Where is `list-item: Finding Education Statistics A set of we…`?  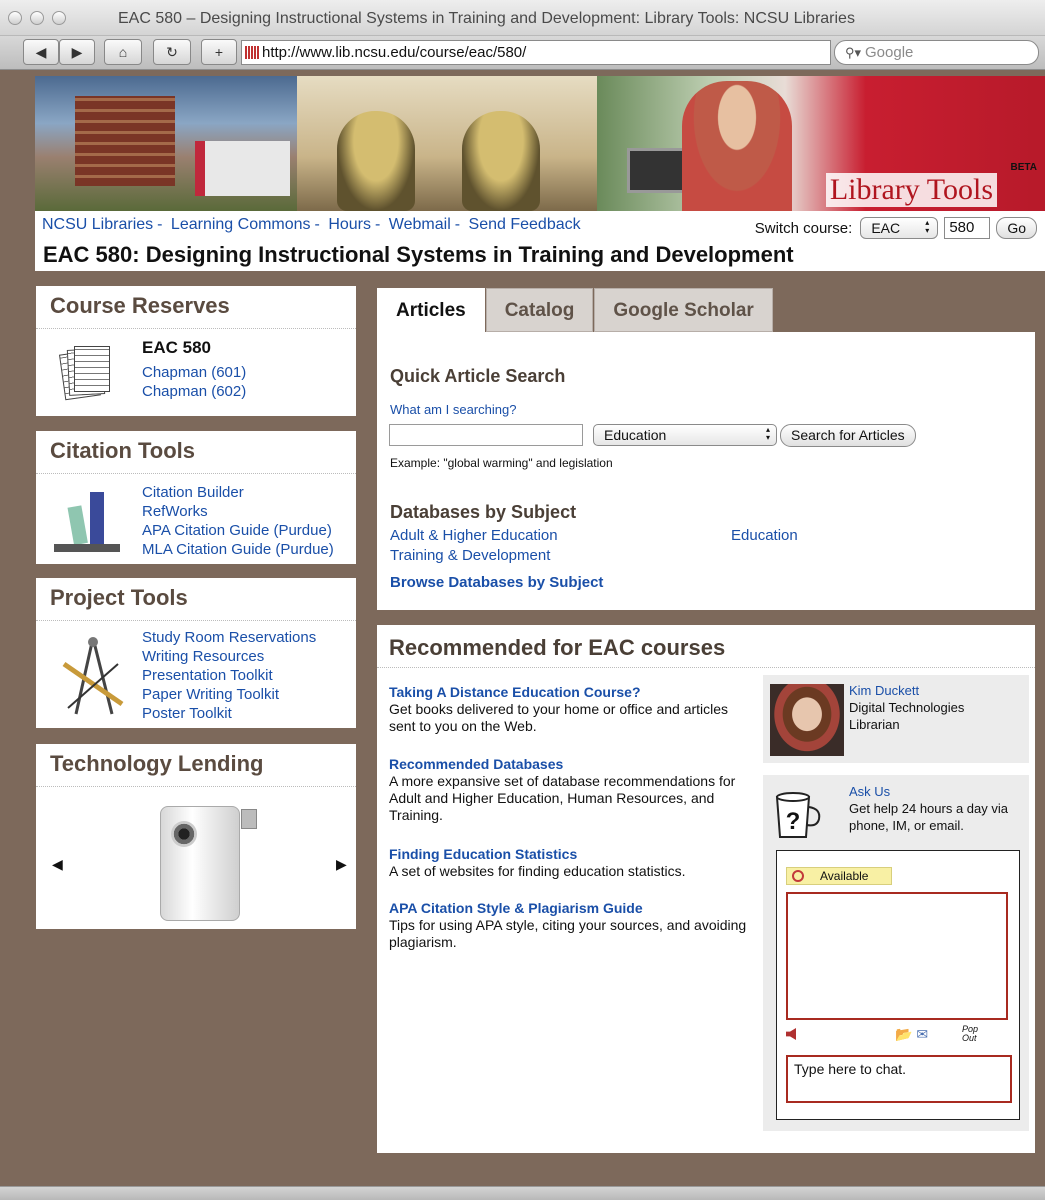
list-item: Finding Education Statistics A set of we… is located at coordinates (569, 863).